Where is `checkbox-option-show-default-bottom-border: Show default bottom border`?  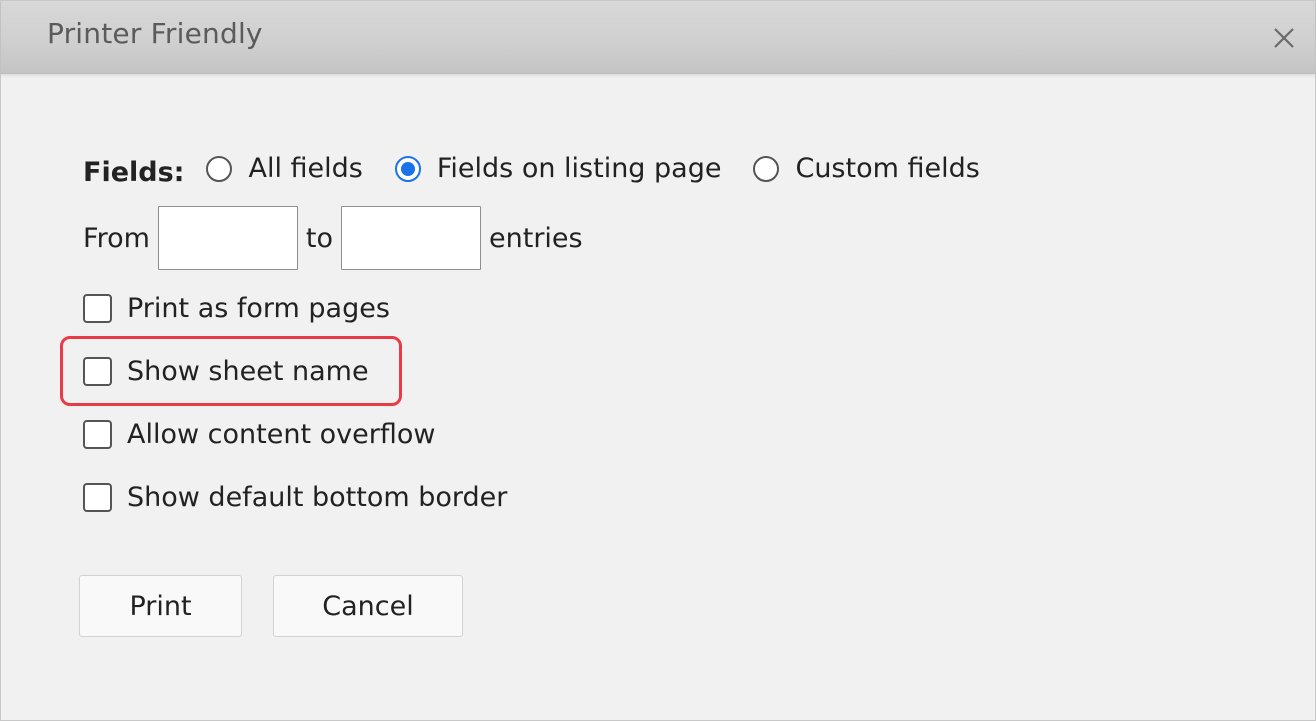 checkbox-option-show-default-bottom-border: Show default bottom border is located at coordinates (295, 497).